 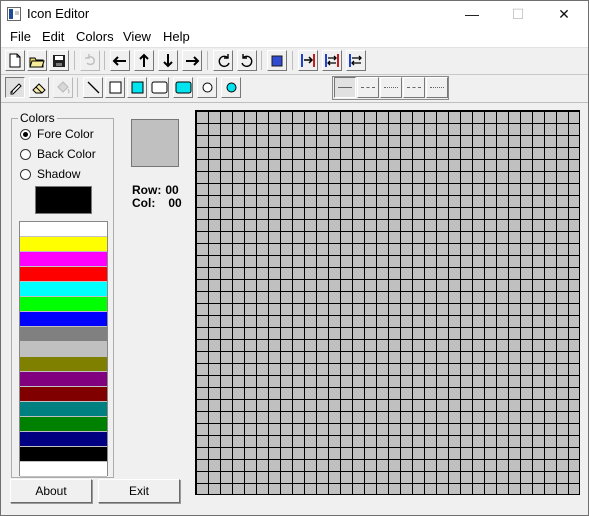 I want to click on rounded-rectangle-tool, so click(x=159, y=87).